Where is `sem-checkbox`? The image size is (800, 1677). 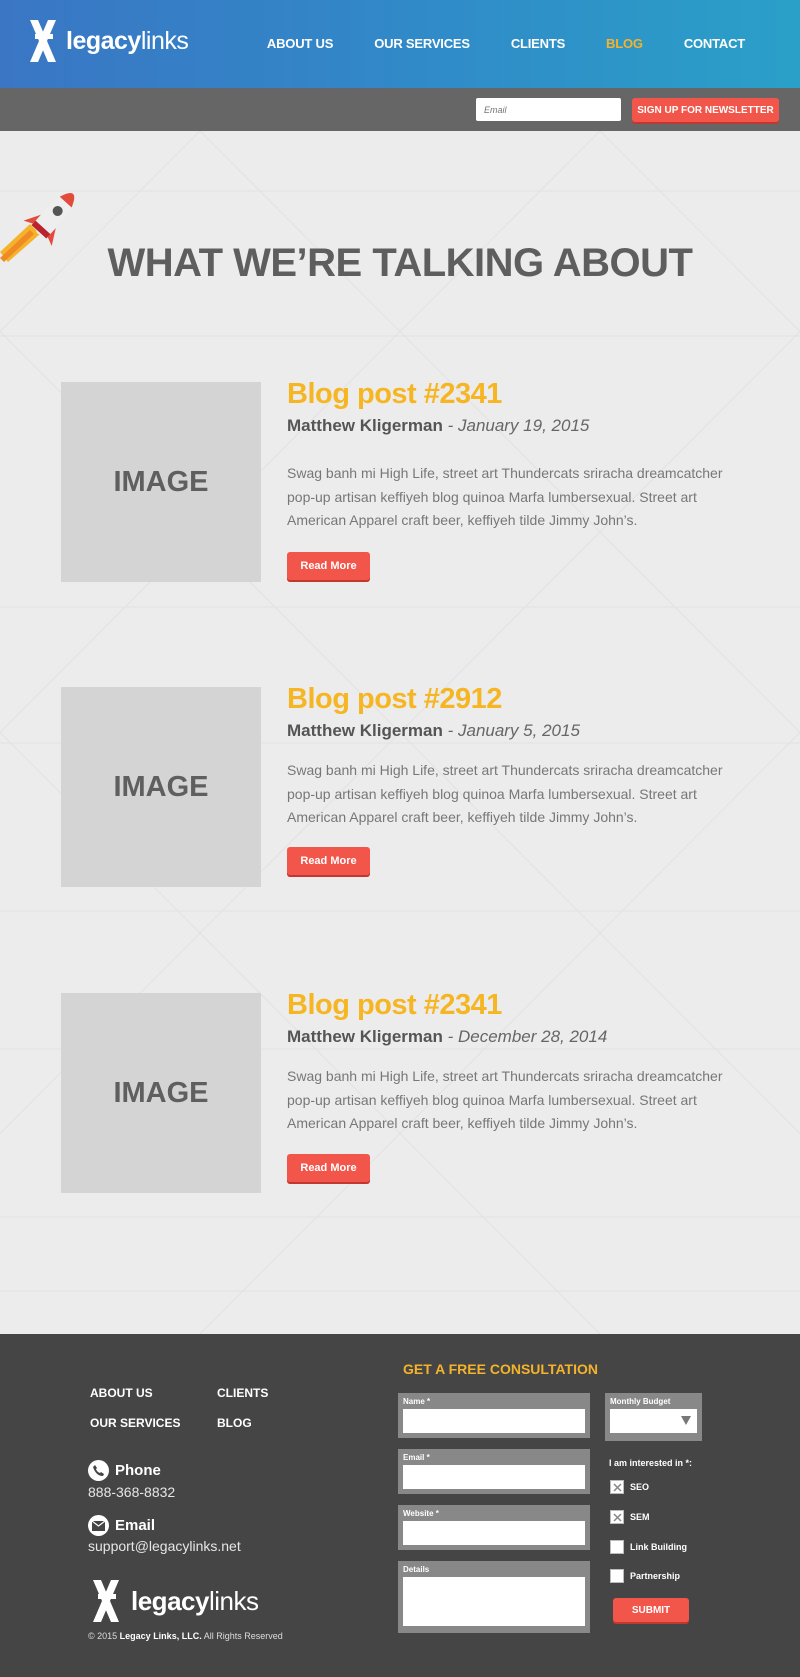
sem-checkbox is located at coordinates (617, 1517).